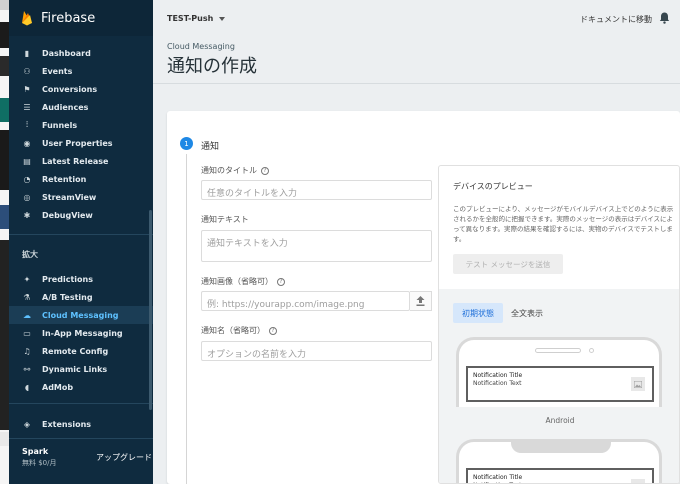 The image size is (680, 484). What do you see at coordinates (124, 457) in the screenshot?
I see `upgrade-button: アップグレード` at bounding box center [124, 457].